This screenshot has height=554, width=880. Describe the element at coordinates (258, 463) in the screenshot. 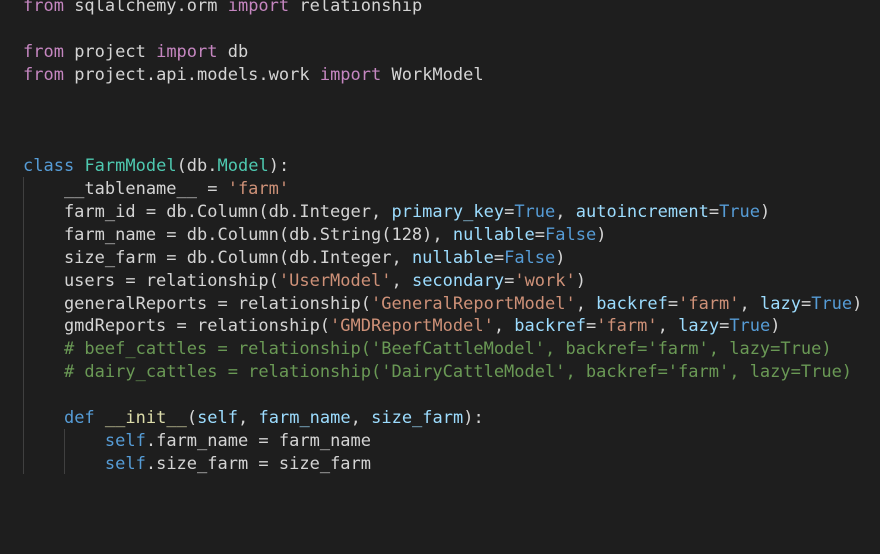

I see `code-token: .size_farm = size_farm` at that location.